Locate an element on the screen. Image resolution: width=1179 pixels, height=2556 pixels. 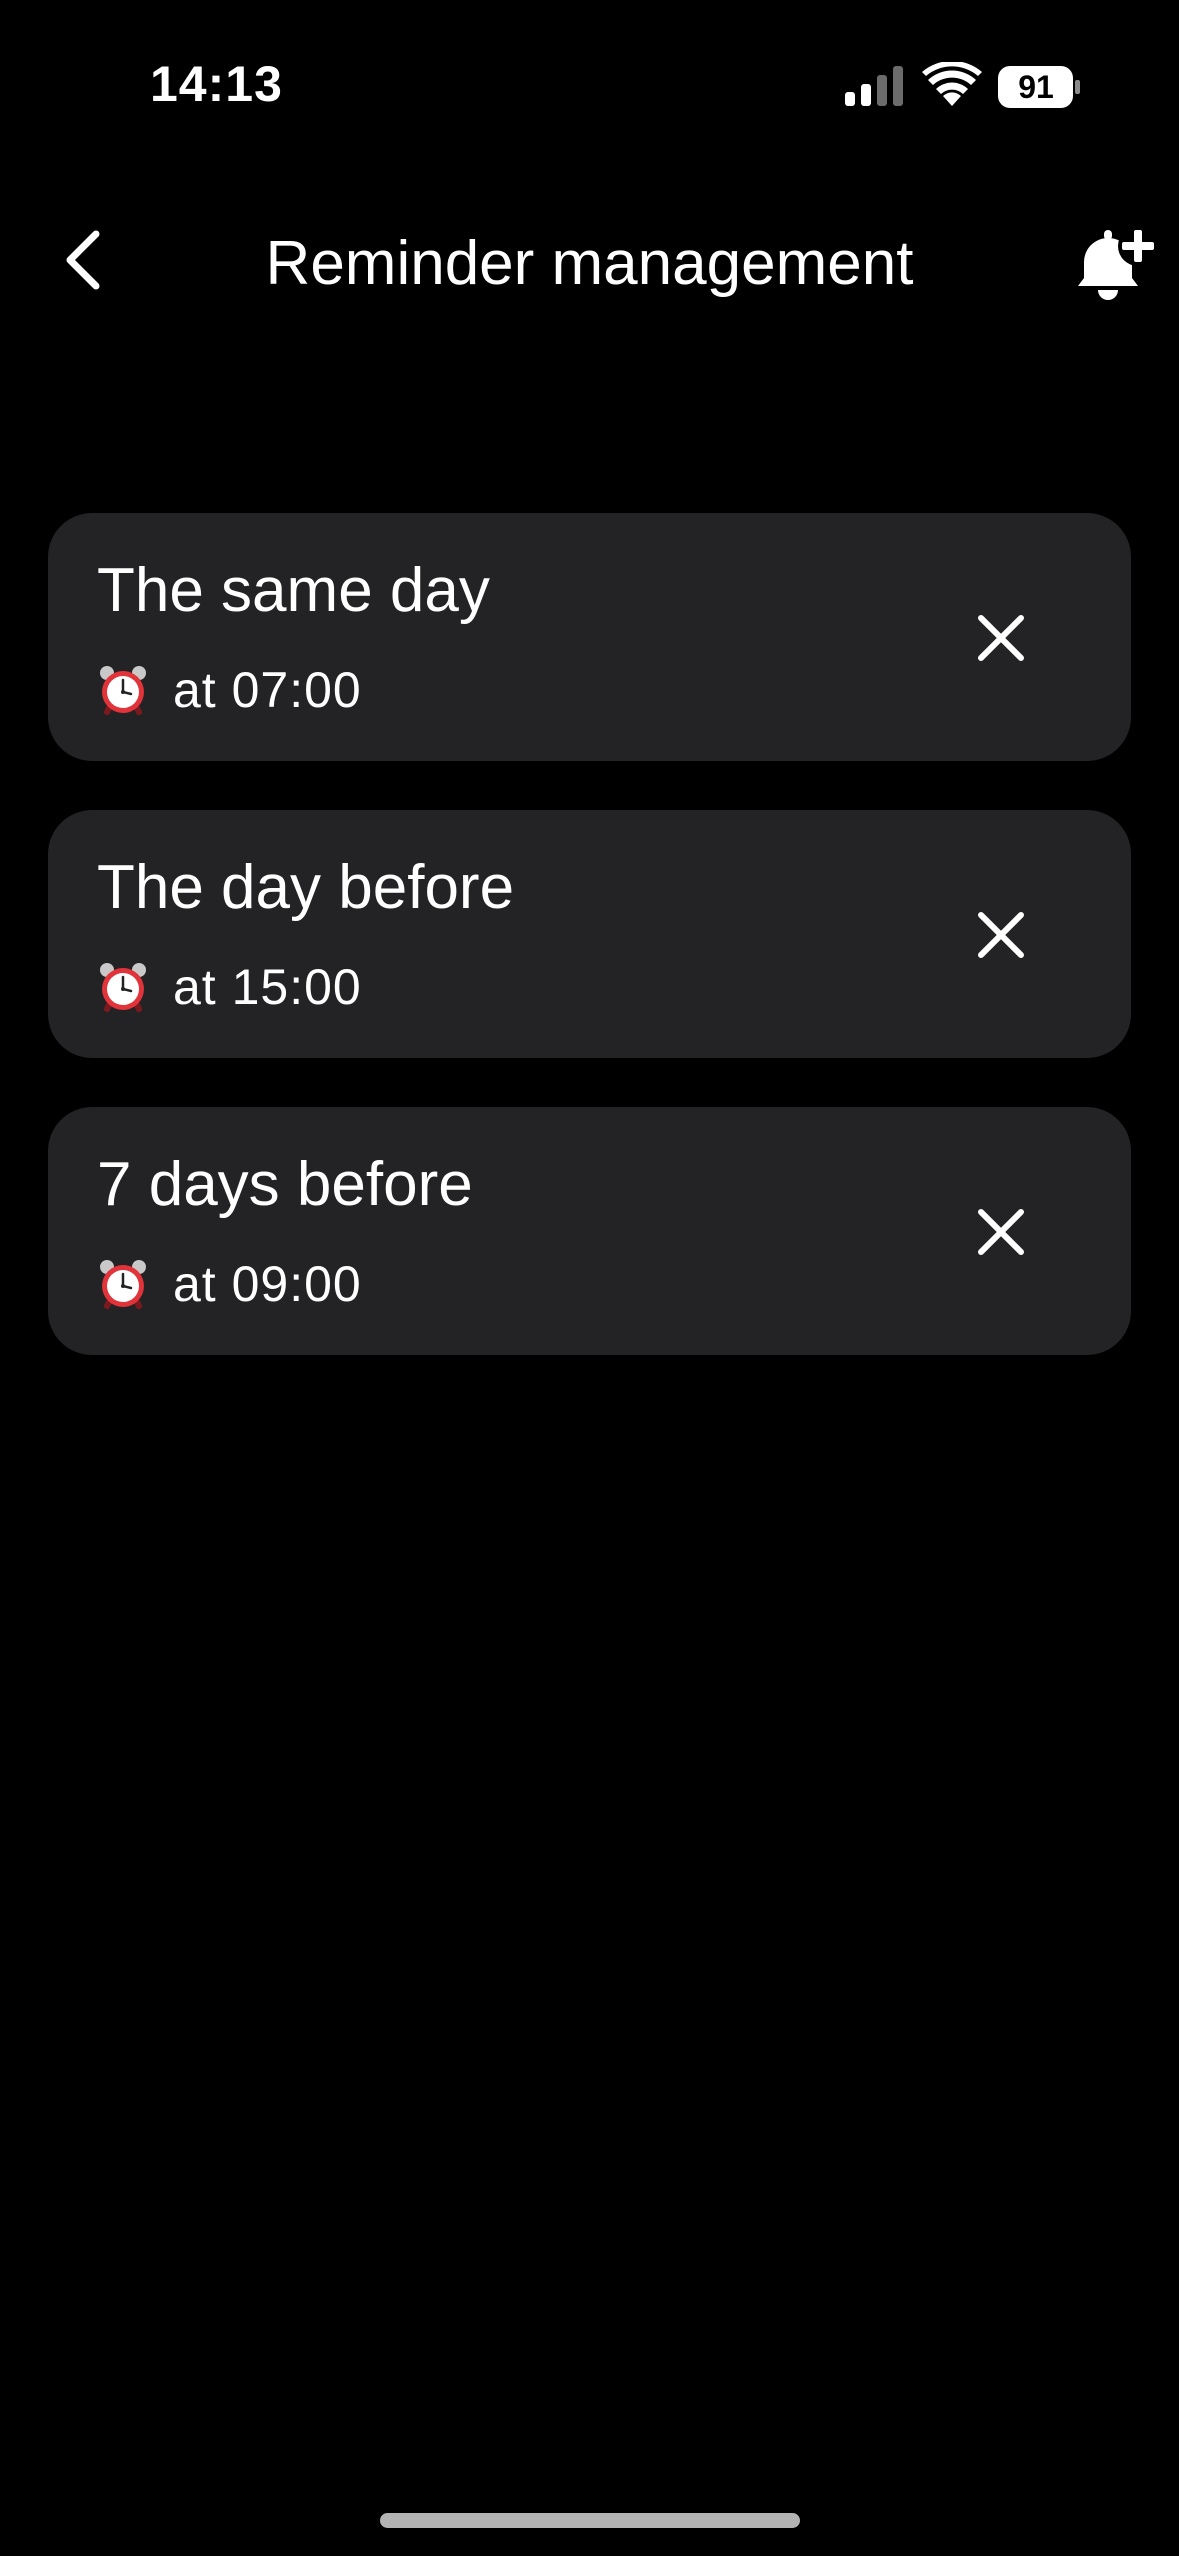
signal-icon is located at coordinates (874, 86).